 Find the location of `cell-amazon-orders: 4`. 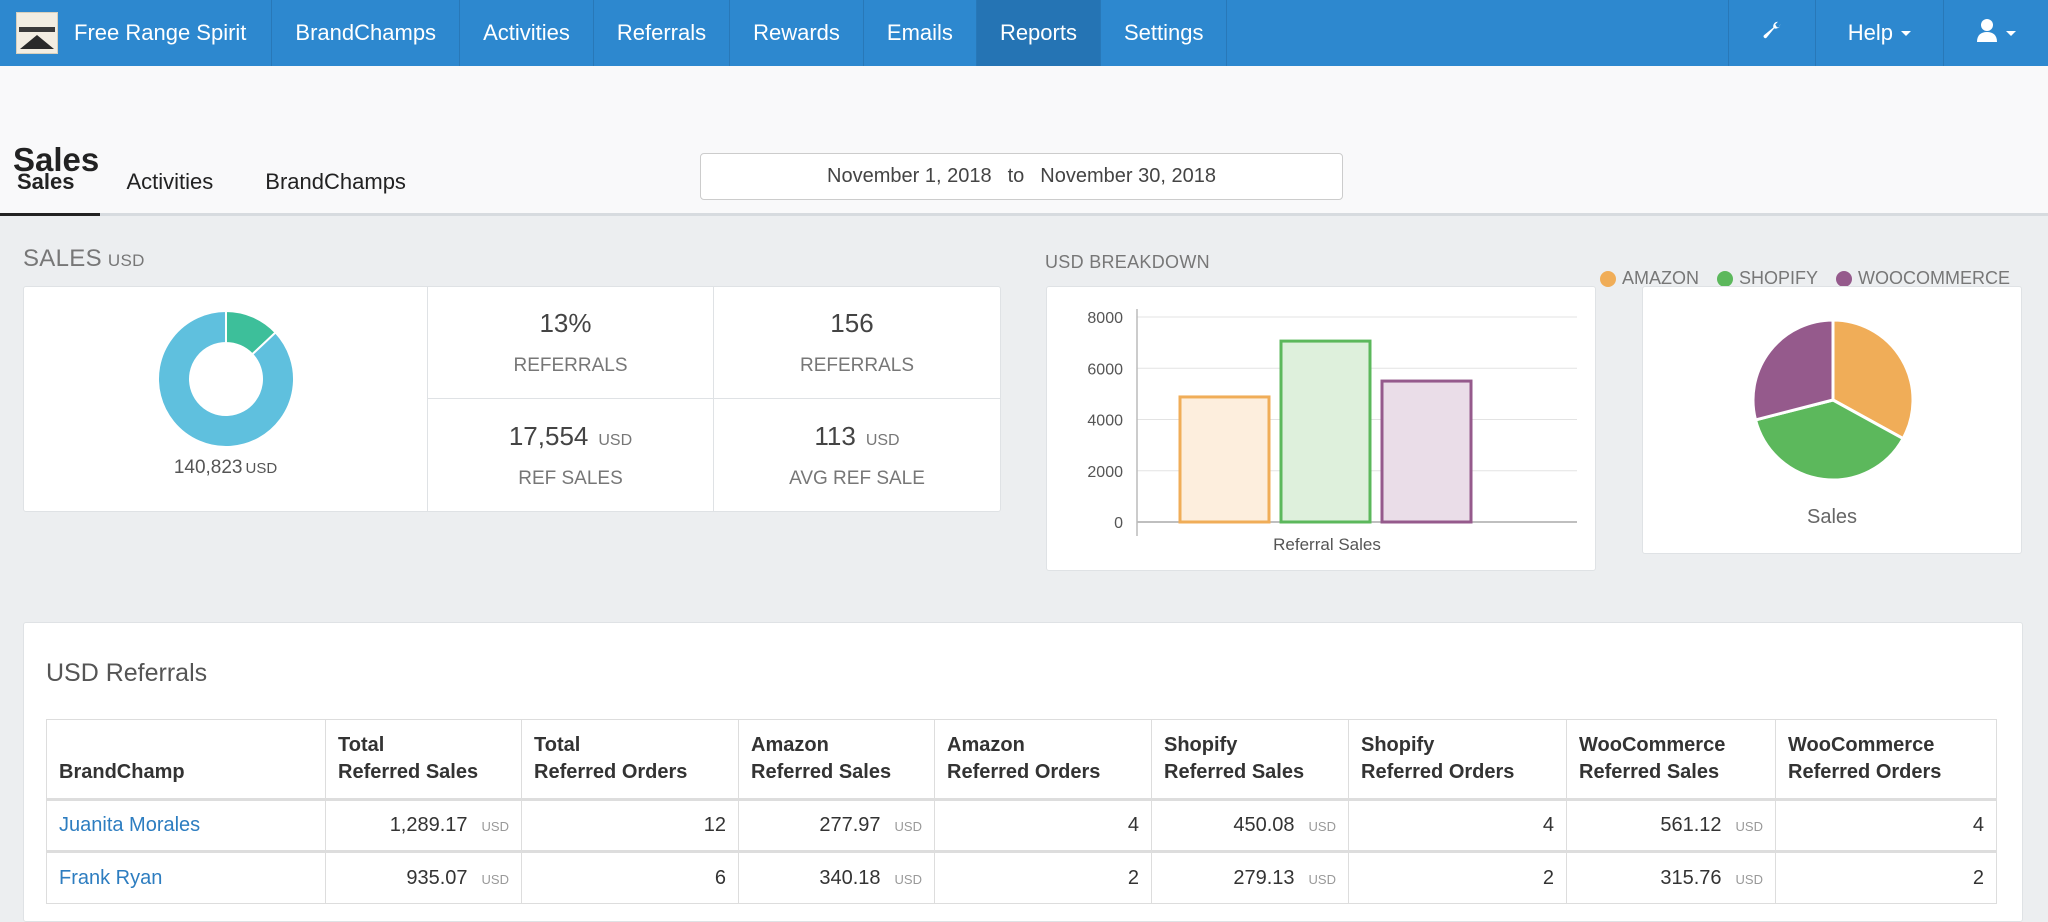

cell-amazon-orders: 4 is located at coordinates (1043, 825).